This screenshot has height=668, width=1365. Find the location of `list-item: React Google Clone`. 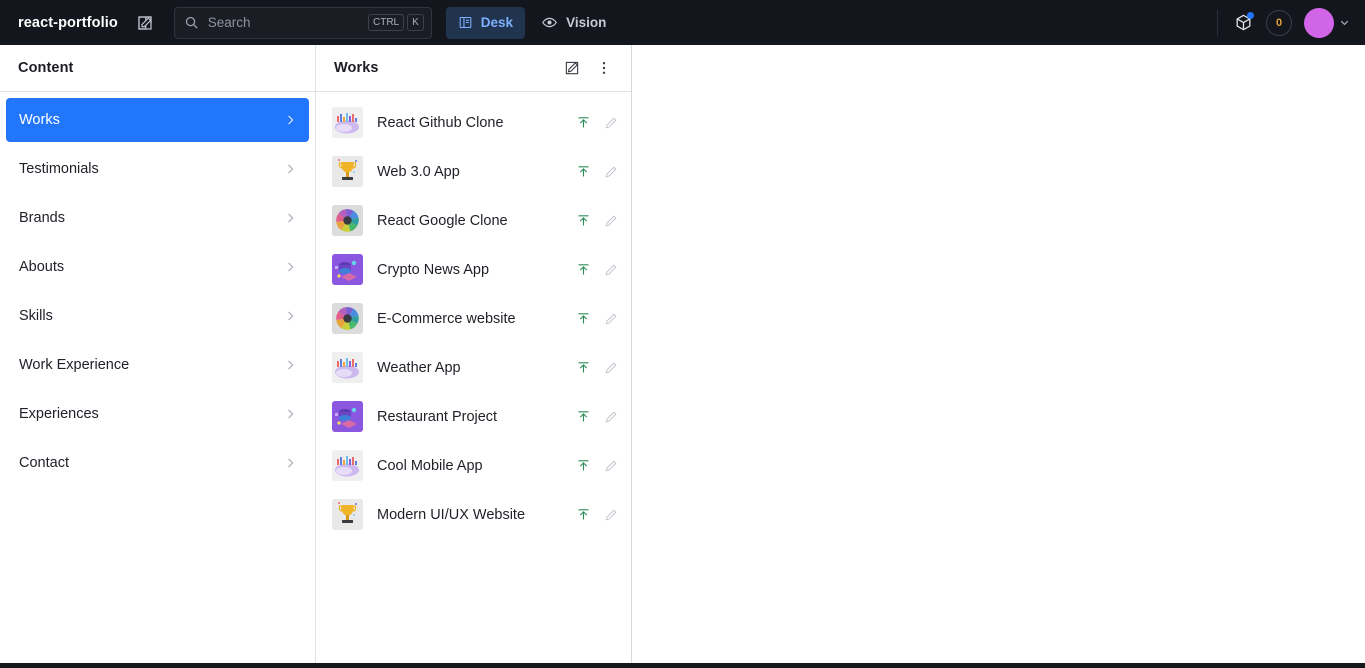

list-item: React Google Clone is located at coordinates (473, 220).